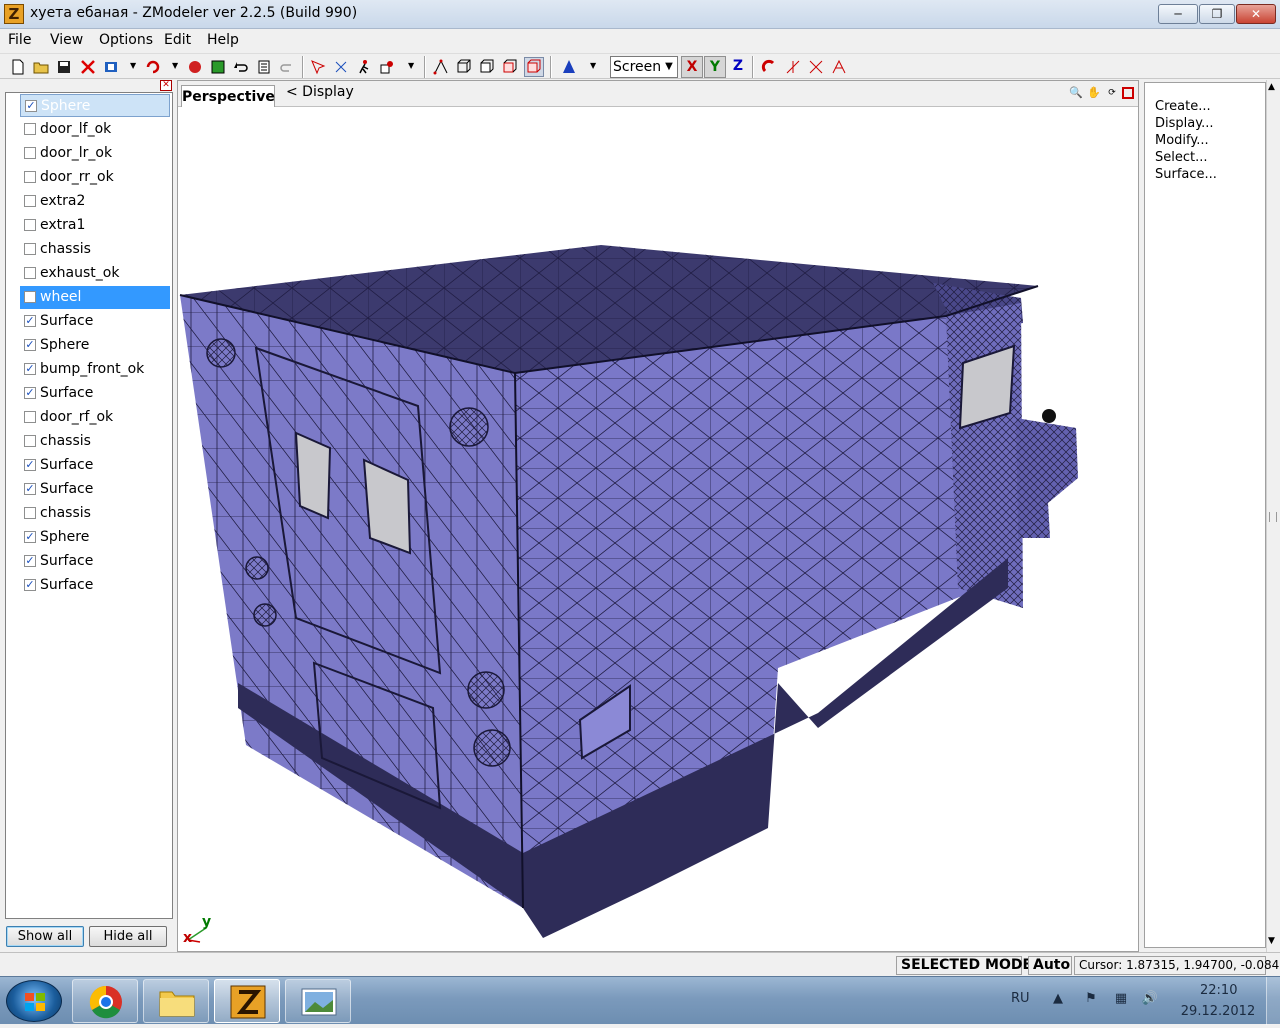  Describe the element at coordinates (41, 67) in the screenshot. I see `open-folder-icon` at that location.